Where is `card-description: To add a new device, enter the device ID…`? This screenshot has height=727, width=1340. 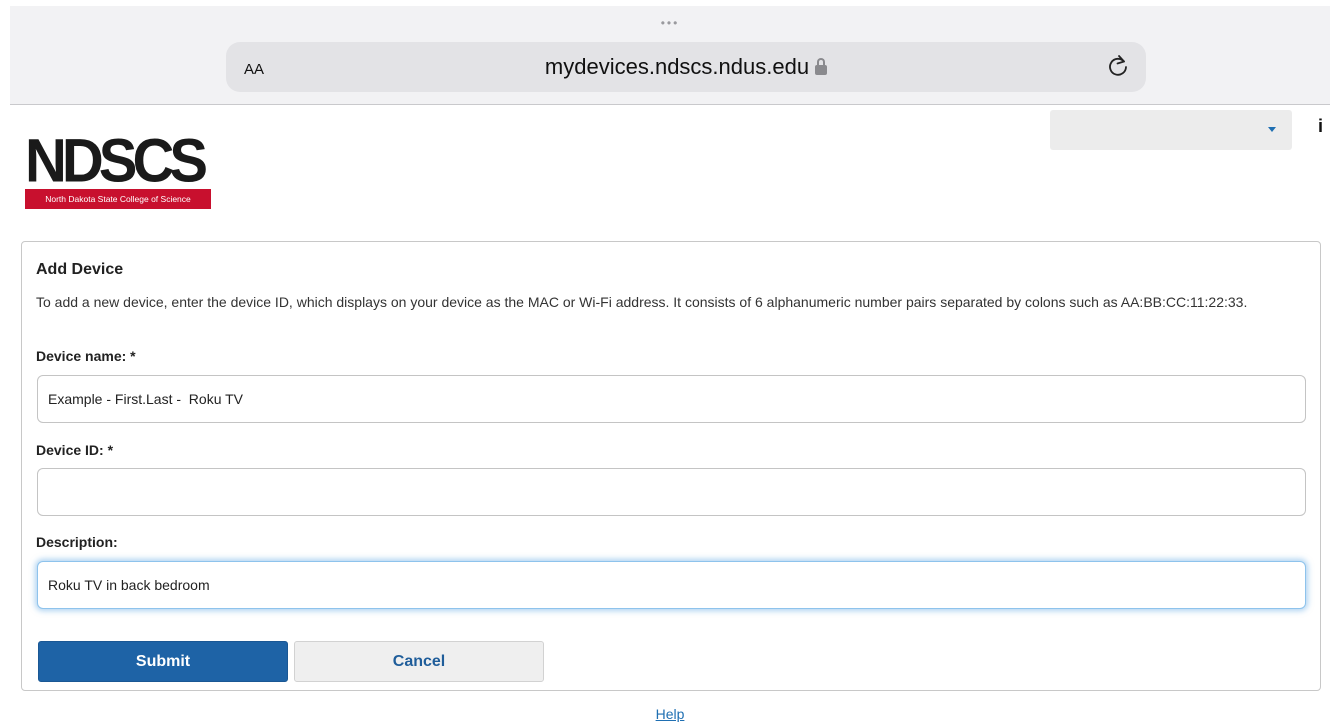 card-description: To add a new device, enter the device ID… is located at coordinates (642, 302).